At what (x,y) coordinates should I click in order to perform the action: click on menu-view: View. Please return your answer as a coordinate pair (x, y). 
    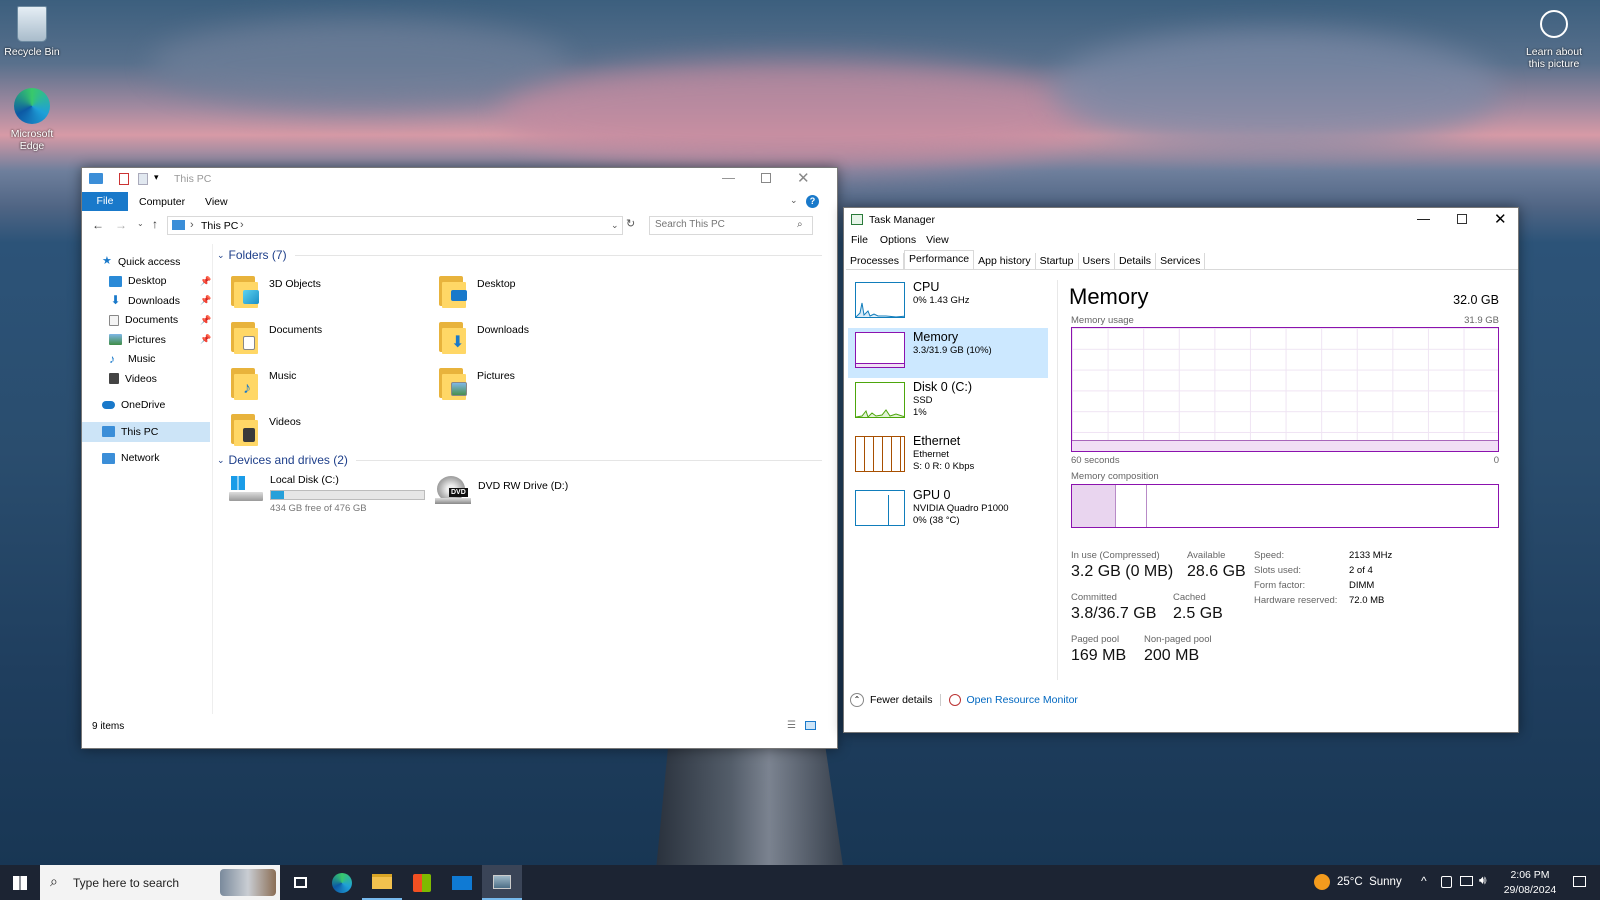
    Looking at the image, I should click on (937, 240).